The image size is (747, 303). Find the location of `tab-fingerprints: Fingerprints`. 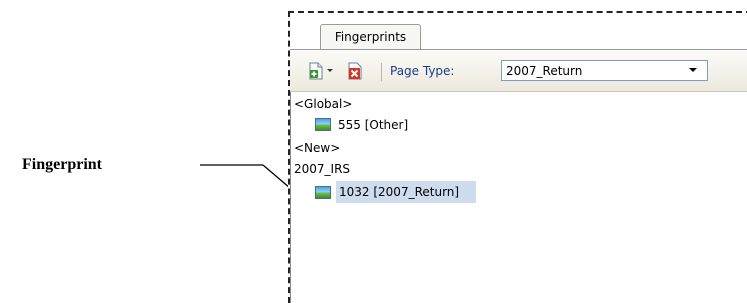

tab-fingerprints: Fingerprints is located at coordinates (370, 37).